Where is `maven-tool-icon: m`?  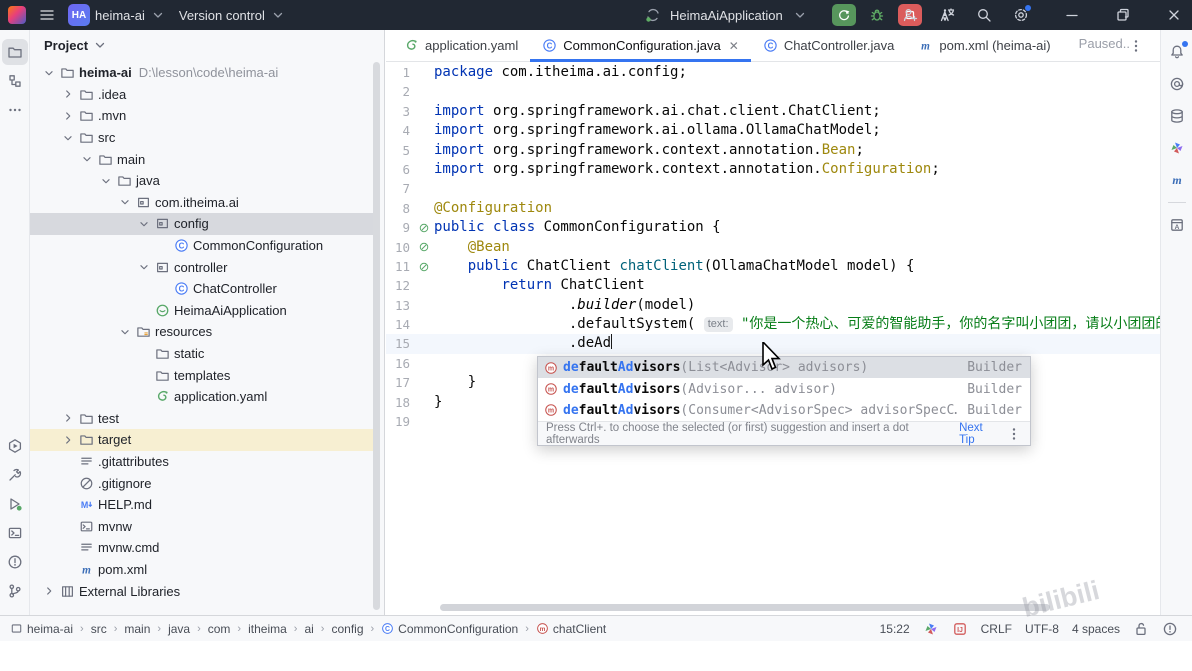
maven-tool-icon: m is located at coordinates (1177, 180).